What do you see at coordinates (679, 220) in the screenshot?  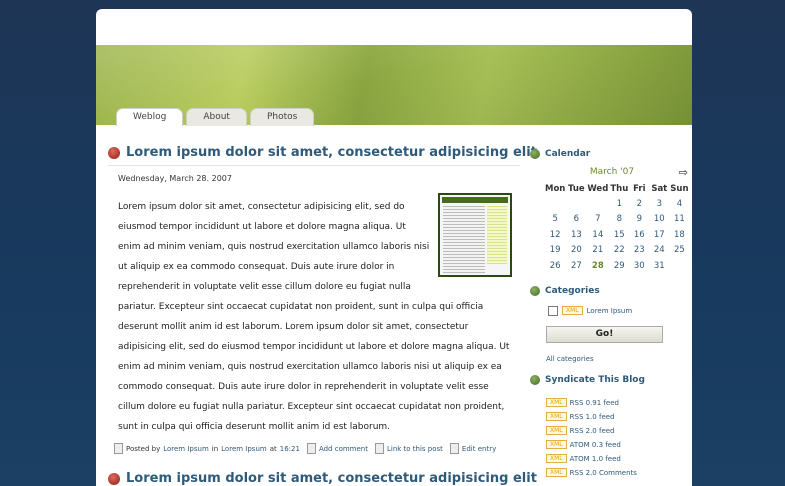 I see `calendar-day: 11` at bounding box center [679, 220].